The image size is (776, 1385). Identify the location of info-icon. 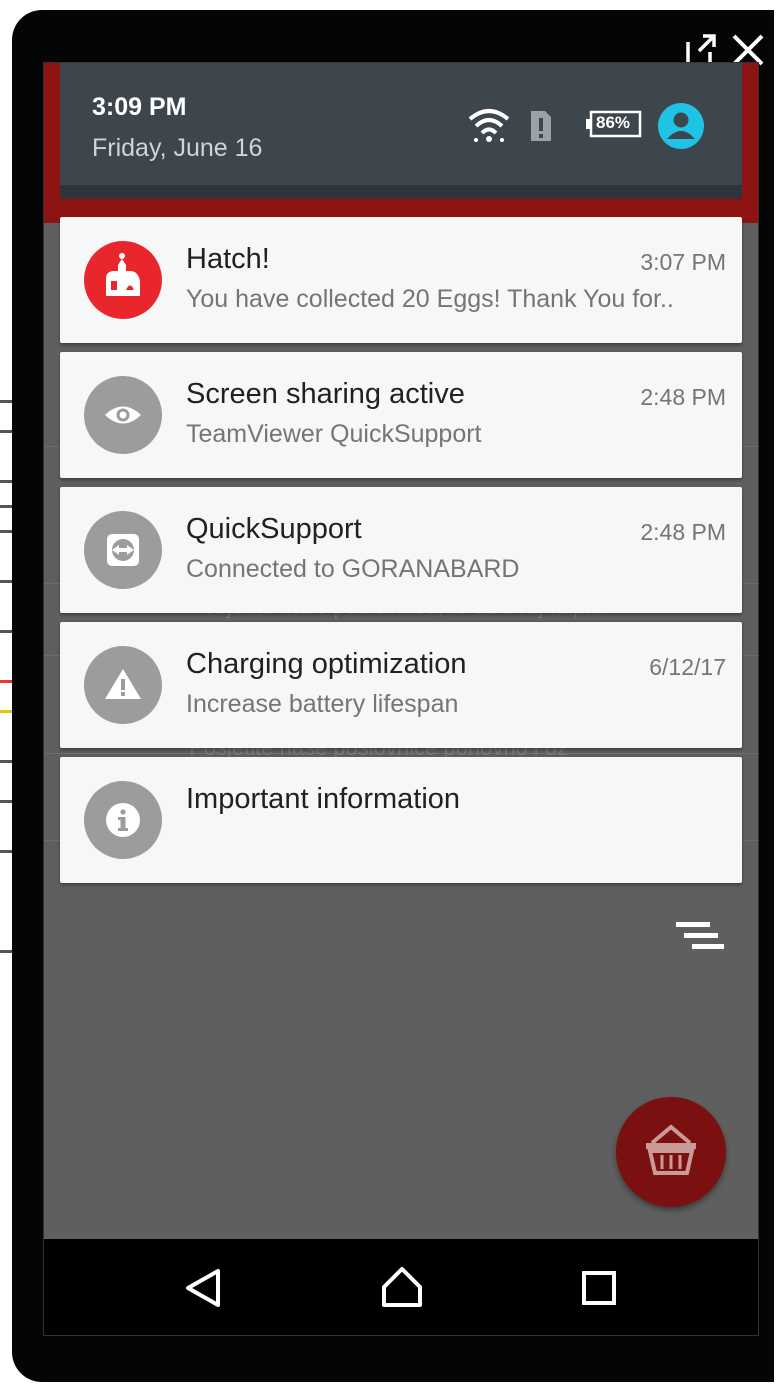
(123, 820).